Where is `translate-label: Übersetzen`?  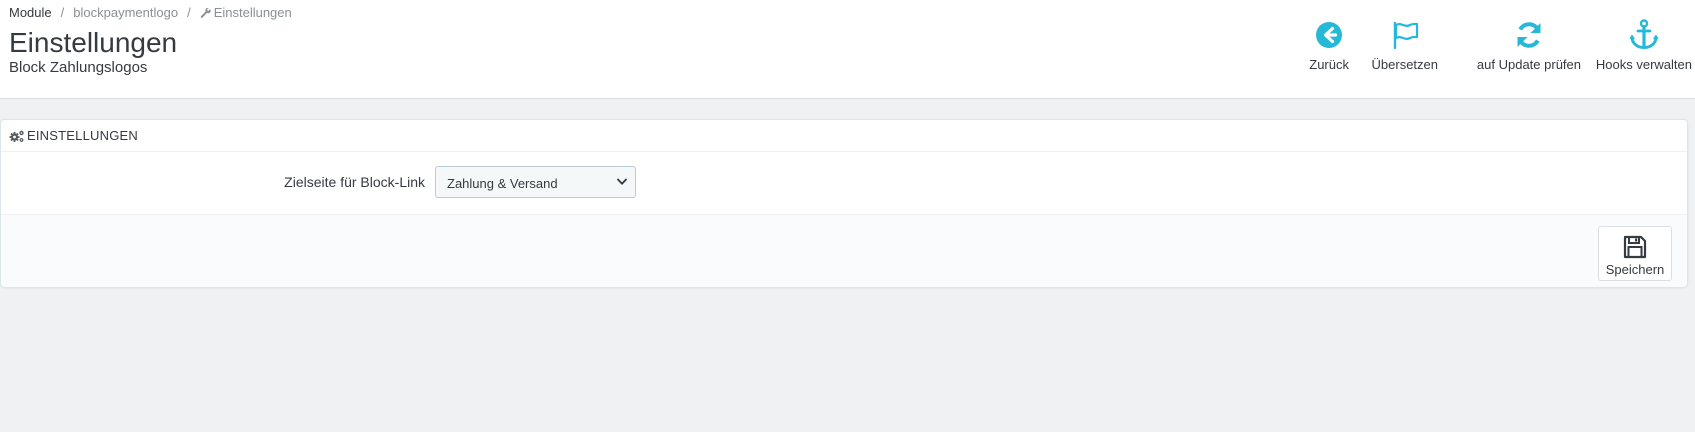
translate-label: Übersetzen is located at coordinates (1404, 64).